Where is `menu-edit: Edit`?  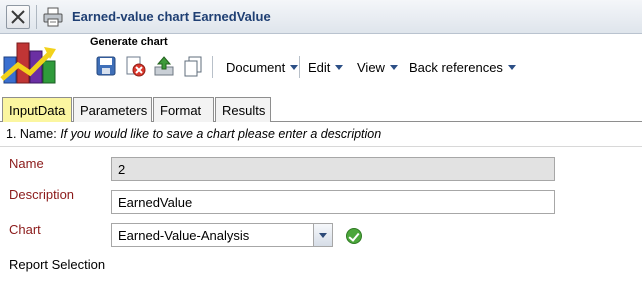
menu-edit: Edit is located at coordinates (326, 67).